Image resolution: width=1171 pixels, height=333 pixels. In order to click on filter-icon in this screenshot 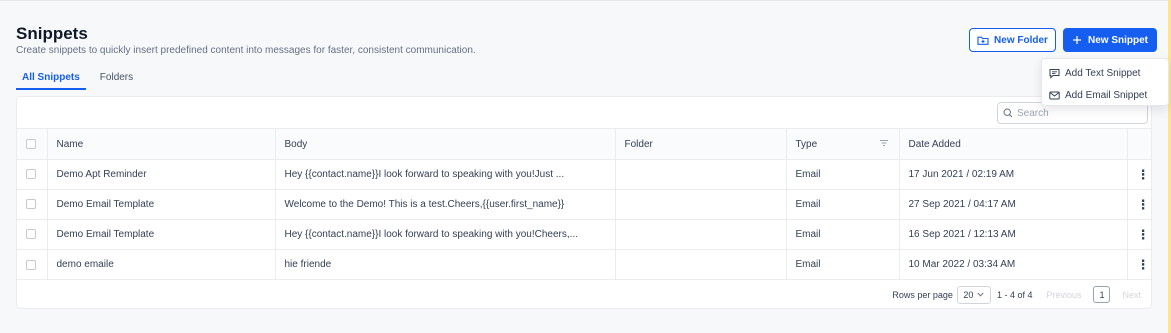, I will do `click(884, 143)`.